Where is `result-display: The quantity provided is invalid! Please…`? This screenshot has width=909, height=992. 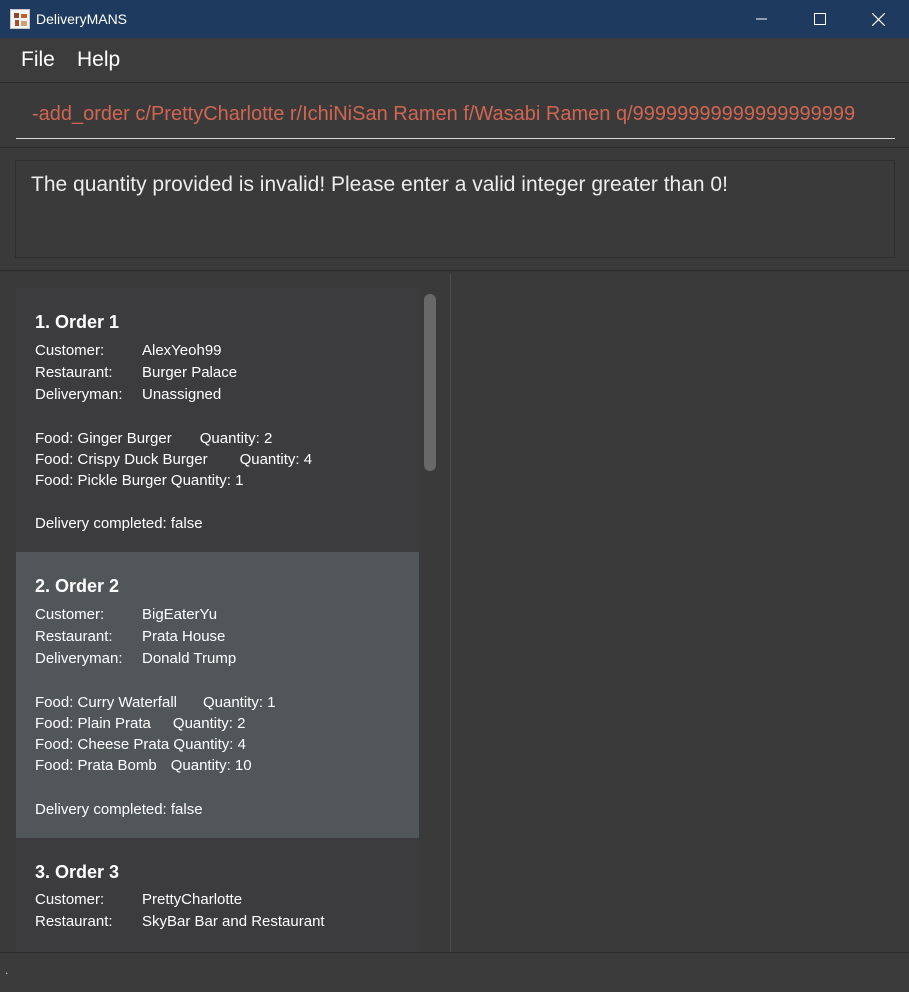
result-display: The quantity provided is invalid! Please… is located at coordinates (455, 209).